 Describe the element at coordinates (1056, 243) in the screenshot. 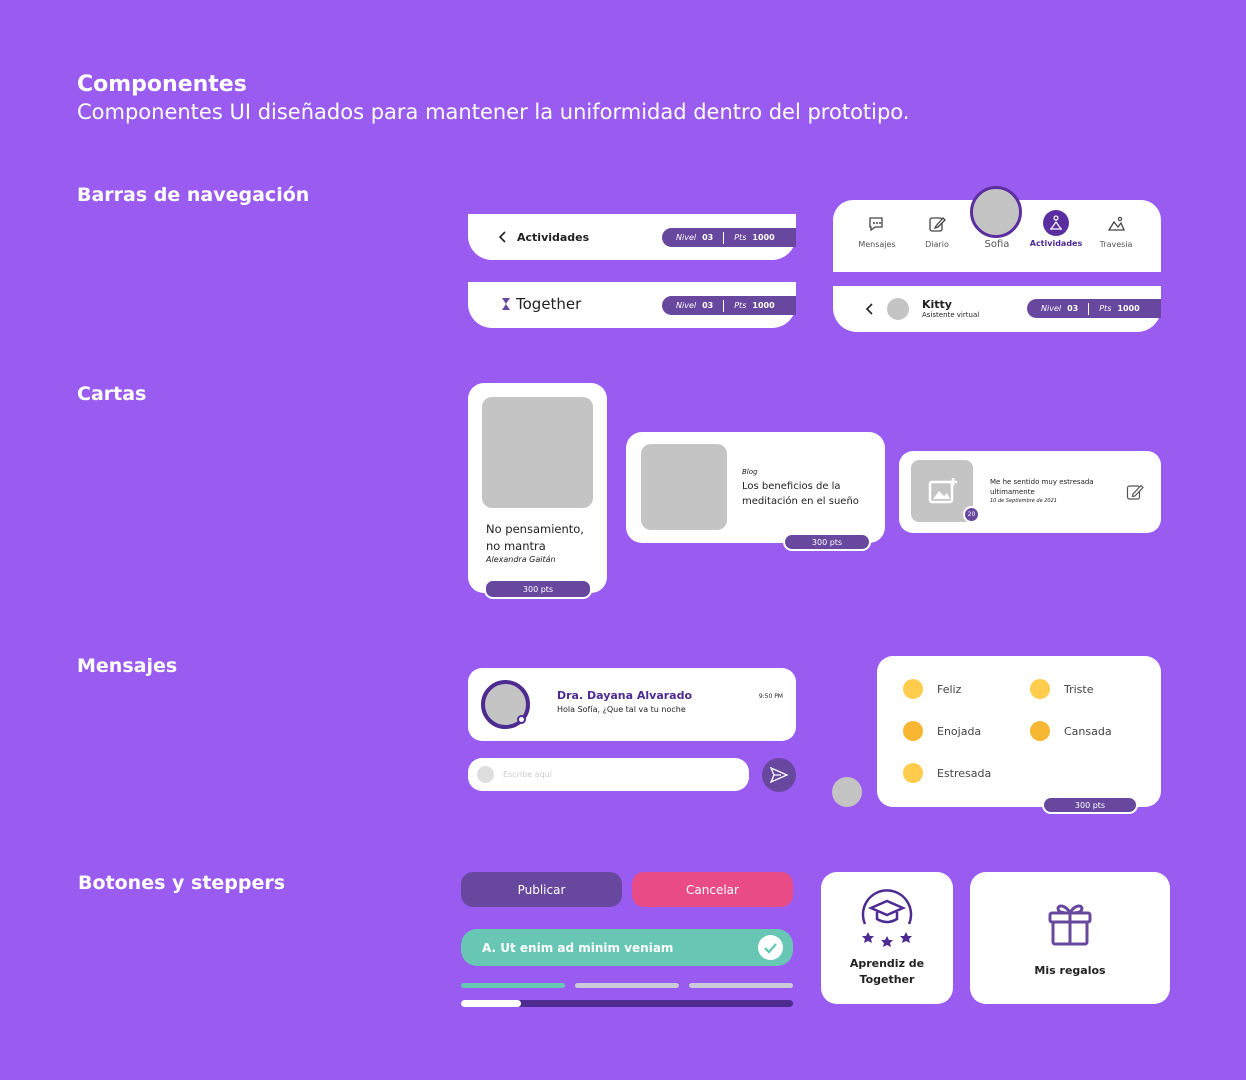

I see `tab-label: Actividades` at that location.